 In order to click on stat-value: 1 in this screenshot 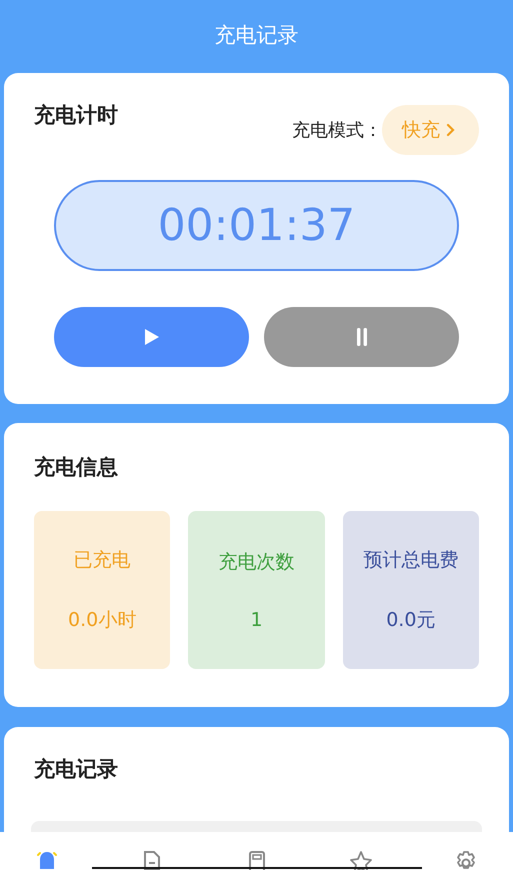, I will do `click(256, 620)`.